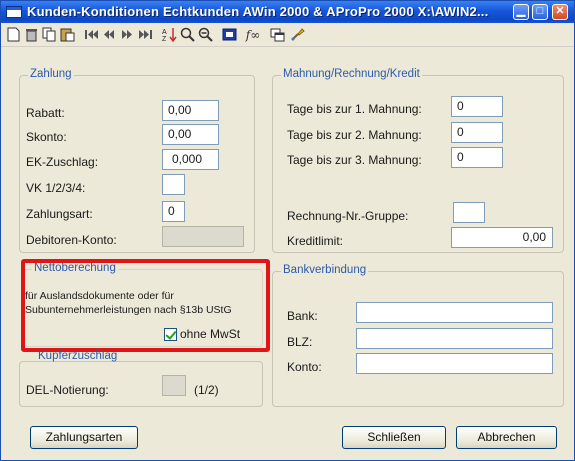 This screenshot has width=575, height=461. What do you see at coordinates (127, 34) in the screenshot?
I see `next-record-icon` at bounding box center [127, 34].